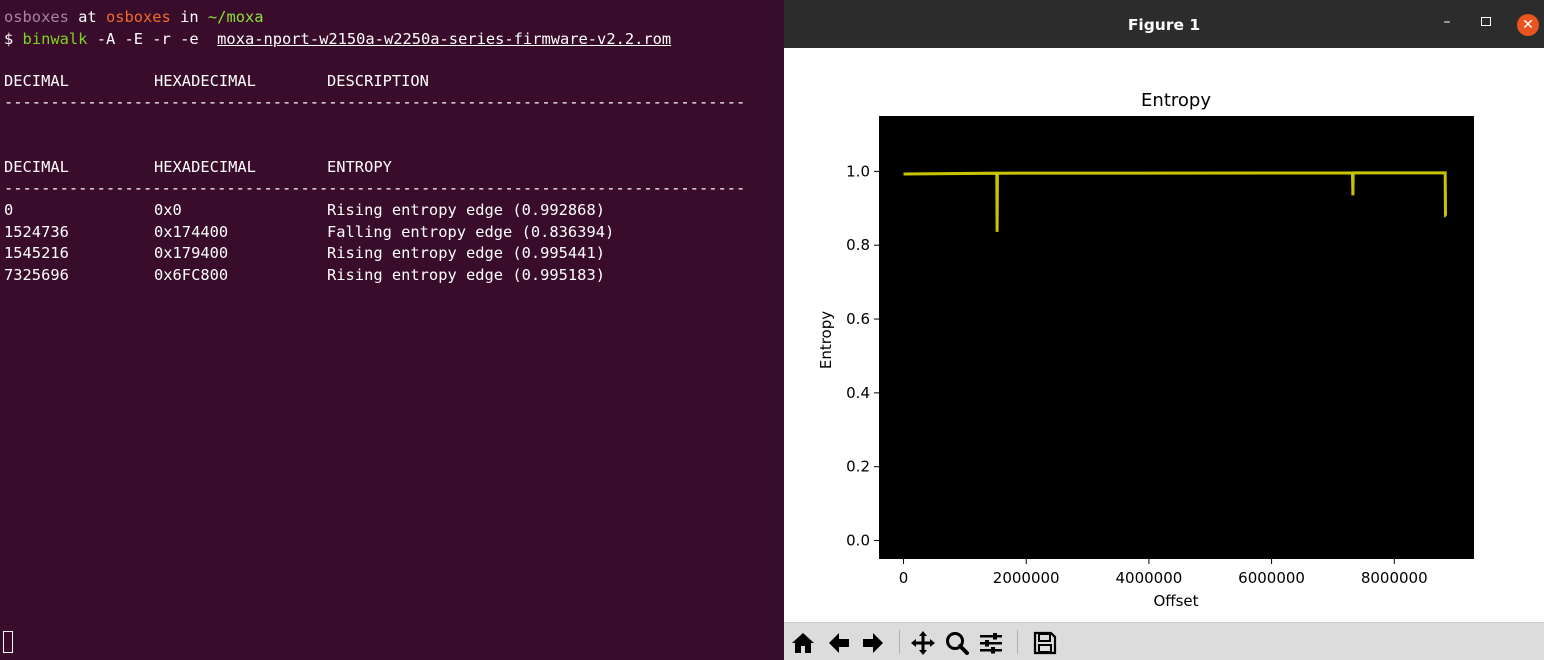  I want to click on prompt-path: ~/moxa, so click(235, 17).